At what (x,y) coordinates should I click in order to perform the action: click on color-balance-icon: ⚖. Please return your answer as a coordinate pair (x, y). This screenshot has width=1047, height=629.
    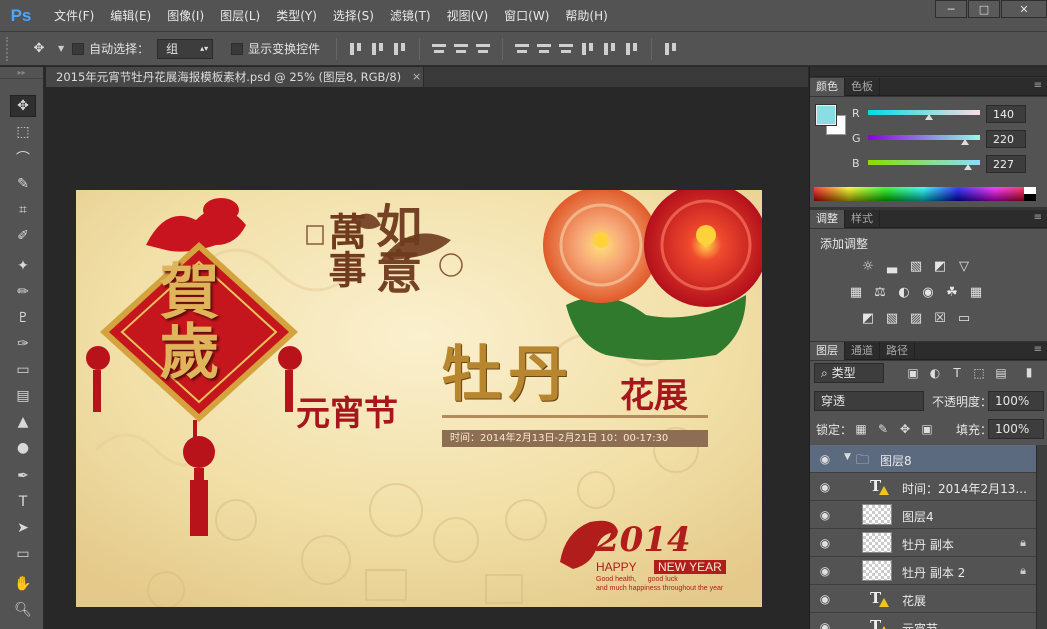
    Looking at the image, I should click on (880, 293).